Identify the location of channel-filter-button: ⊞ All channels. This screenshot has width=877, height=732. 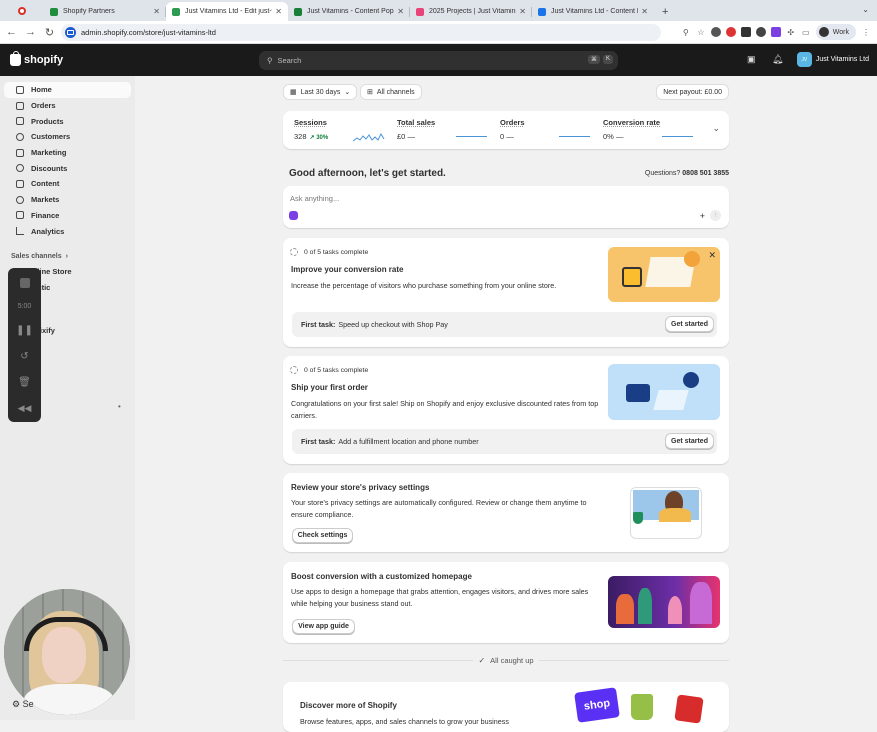
(391, 92).